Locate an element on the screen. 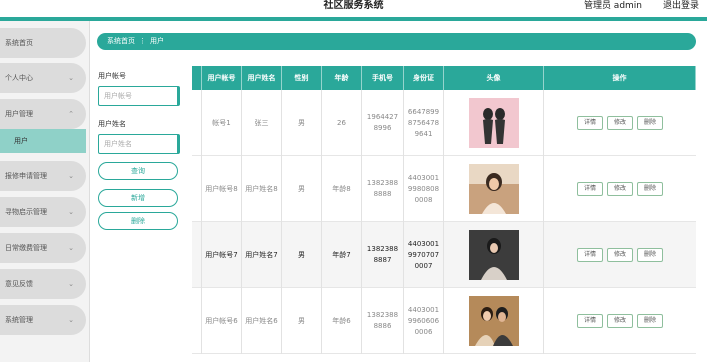 Image resolution: width=707 pixels, height=362 pixels. sidebar-item-repair: 报修申请管理 ⌄ is located at coordinates (43, 176).